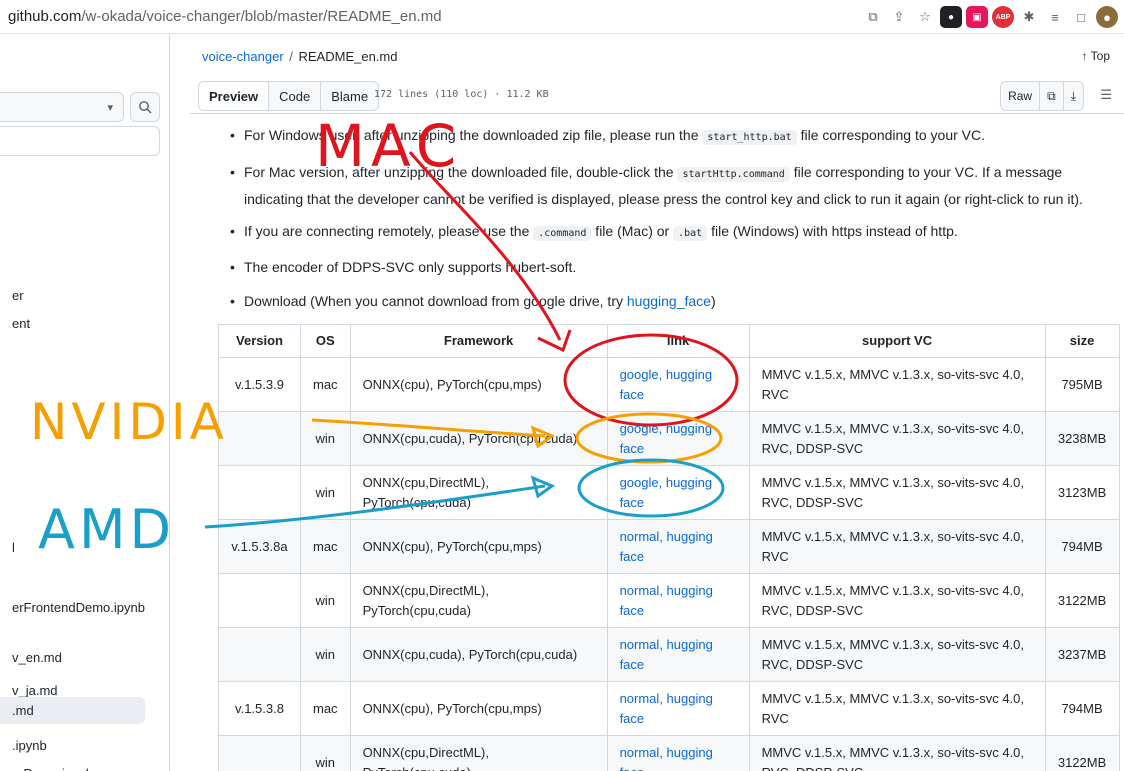  Describe the element at coordinates (925, 17) in the screenshot. I see `bookmark-star-icon: ☆` at that location.